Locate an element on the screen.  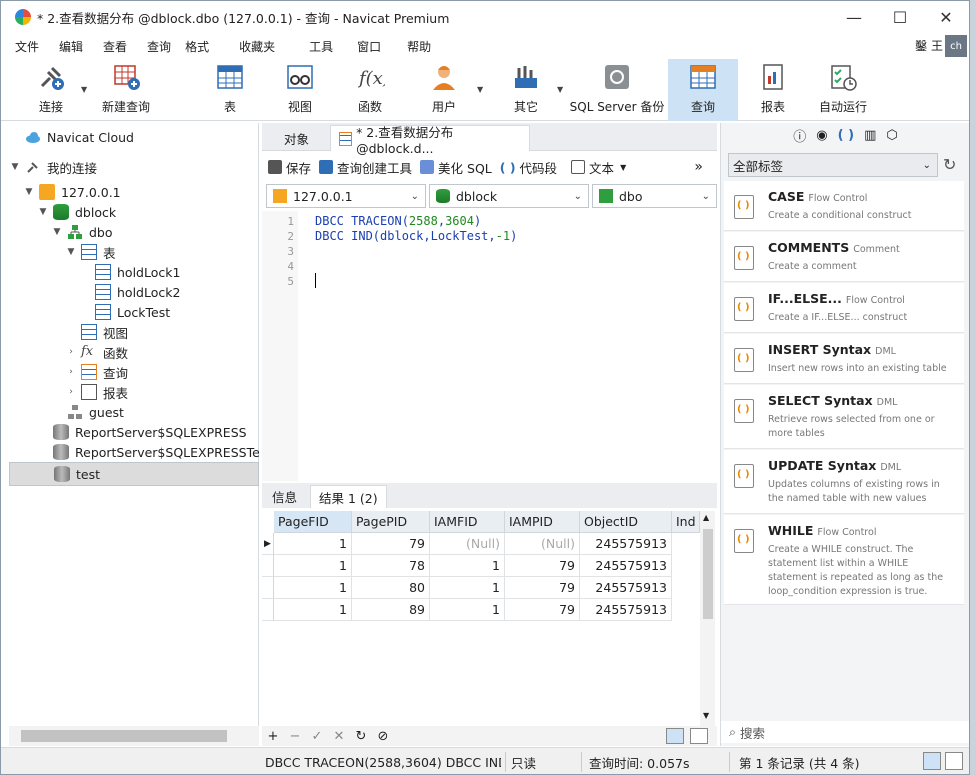
tab-info: 信息 is located at coordinates (284, 496).